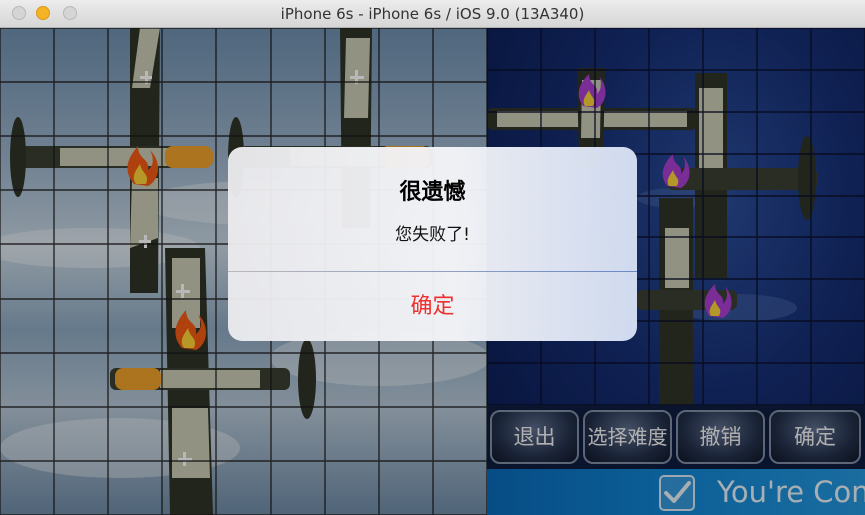  I want to click on alert-message: 您失败了!, so click(432, 235).